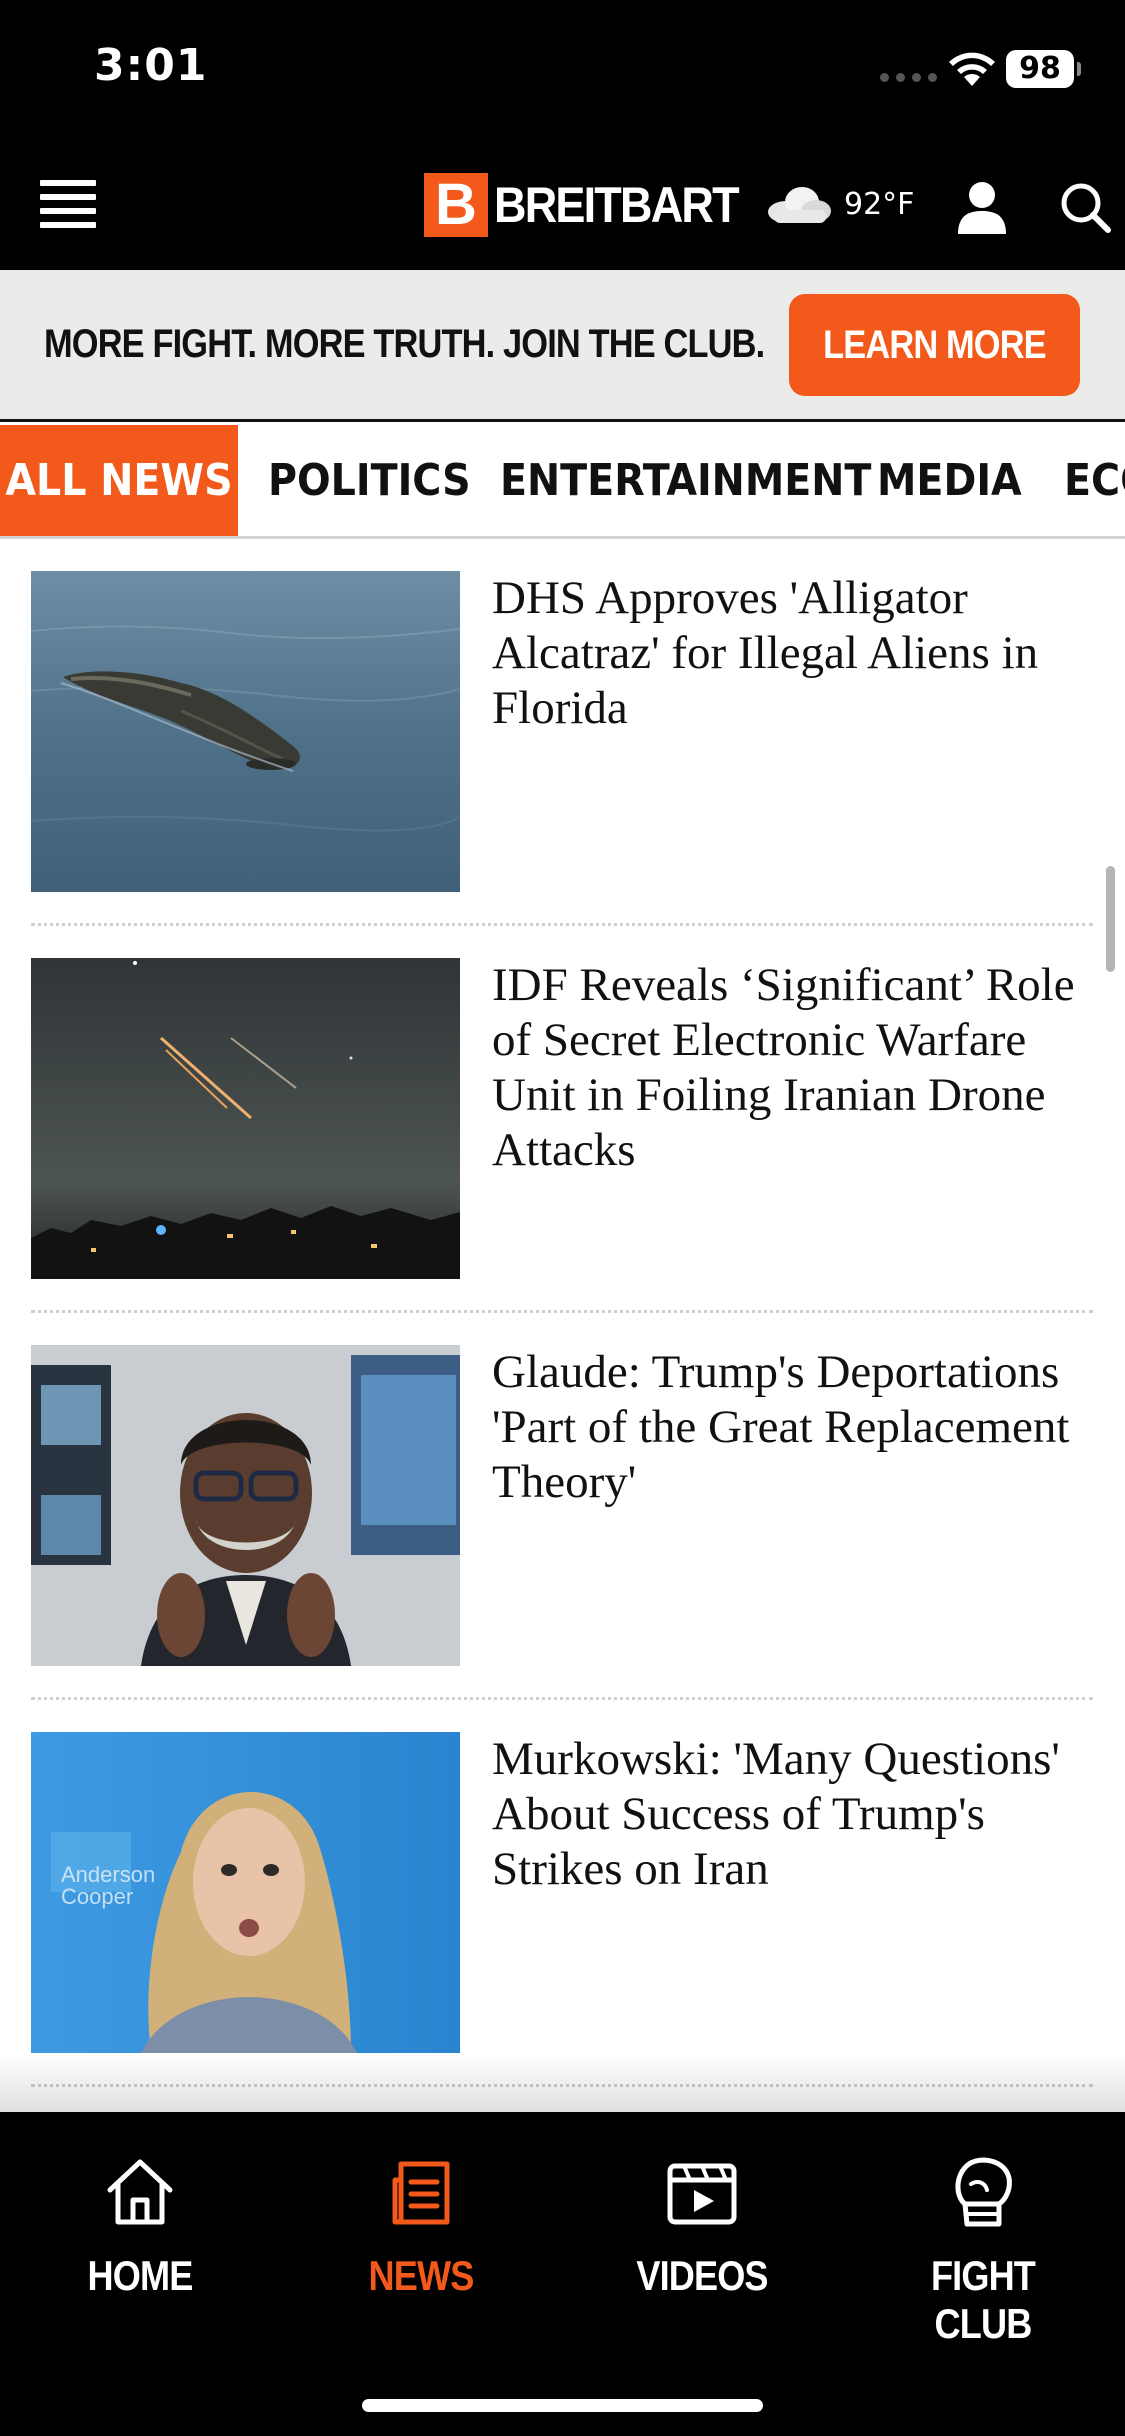  Describe the element at coordinates (456, 205) in the screenshot. I see `brand-mark: B` at that location.